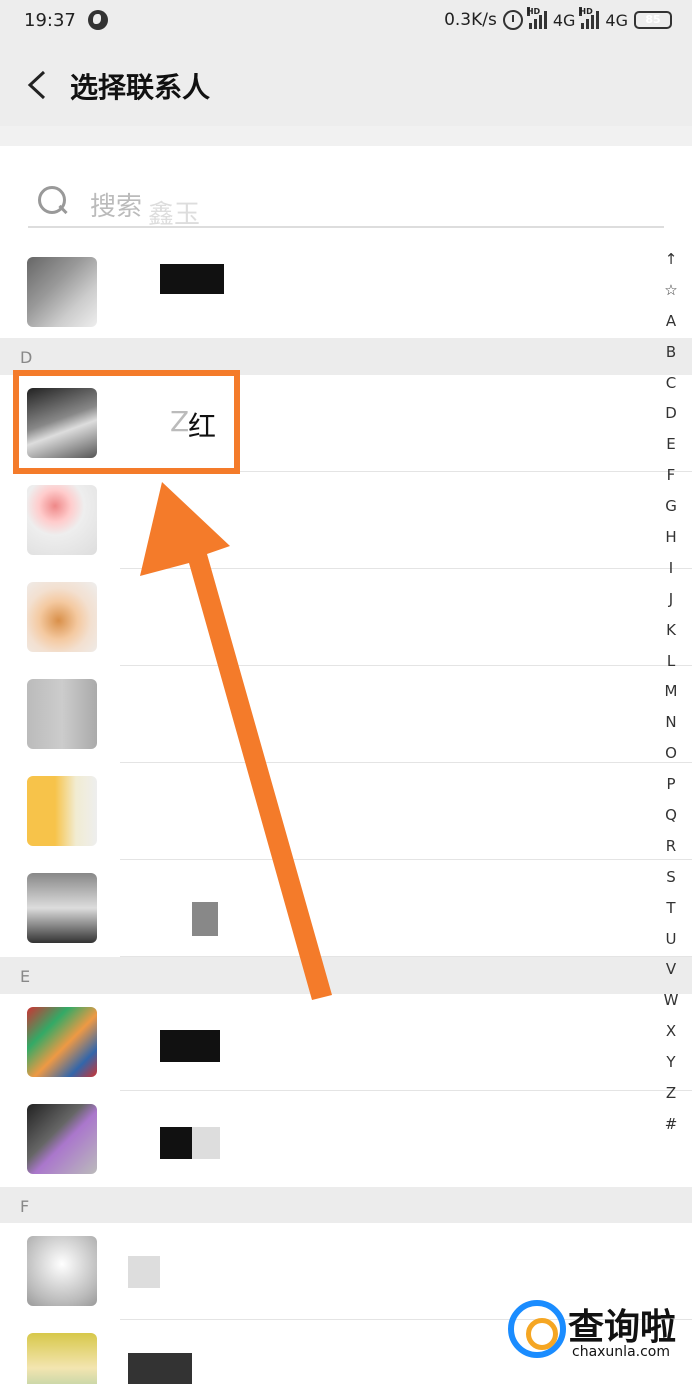  I want to click on watermark-brand: 查询啦, so click(622, 1327).